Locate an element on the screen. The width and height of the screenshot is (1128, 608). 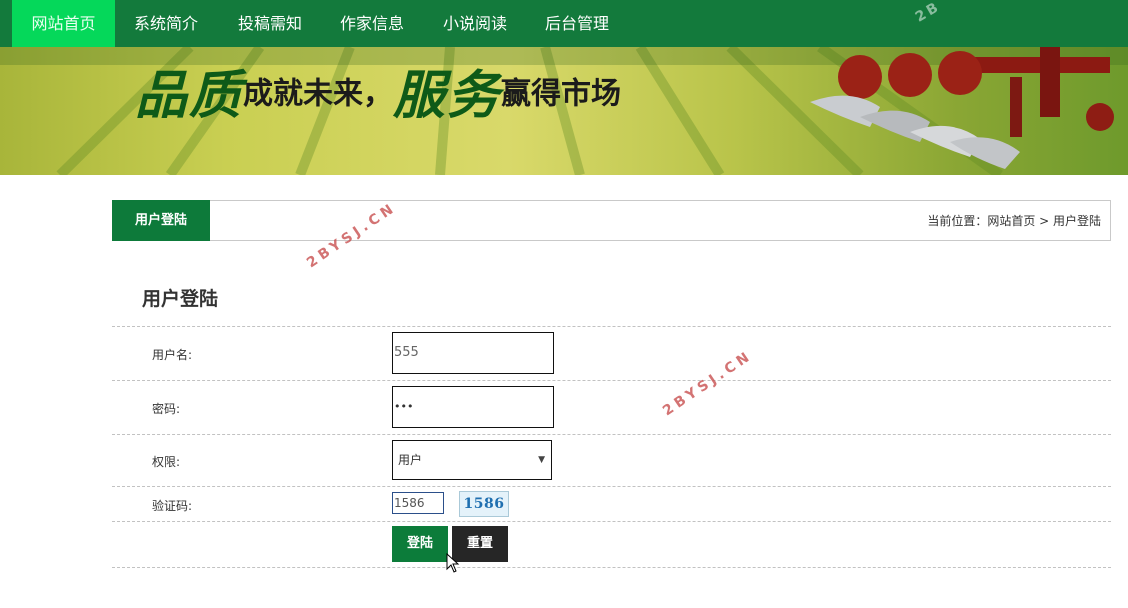
nav-item-about: 系统简介 is located at coordinates (166, 23).